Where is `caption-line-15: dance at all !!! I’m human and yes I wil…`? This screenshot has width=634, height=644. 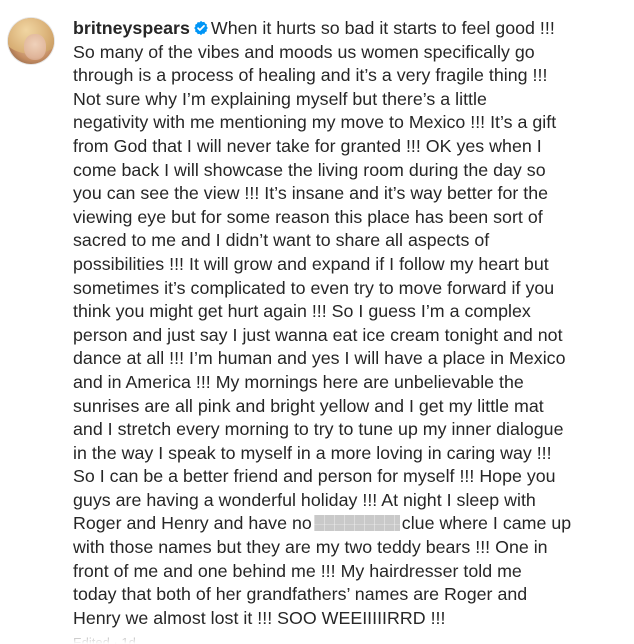
caption-line-15: dance at all !!! I’m human and yes I wil… is located at coordinates (319, 358).